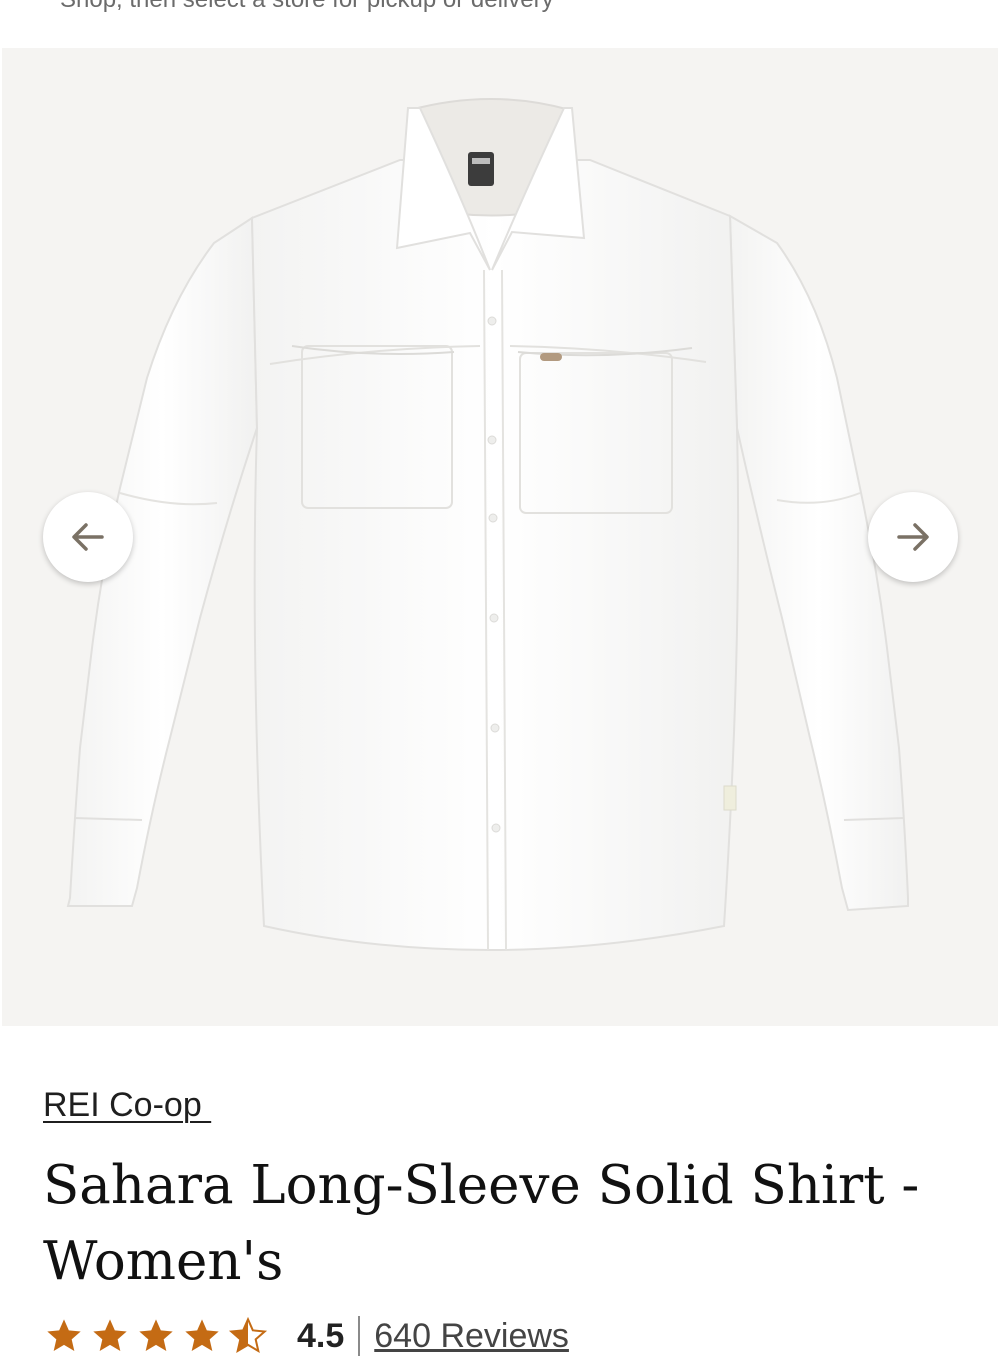 This screenshot has width=1000, height=1356. Describe the element at coordinates (321, 1336) in the screenshot. I see `rating-value: 4.5` at that location.